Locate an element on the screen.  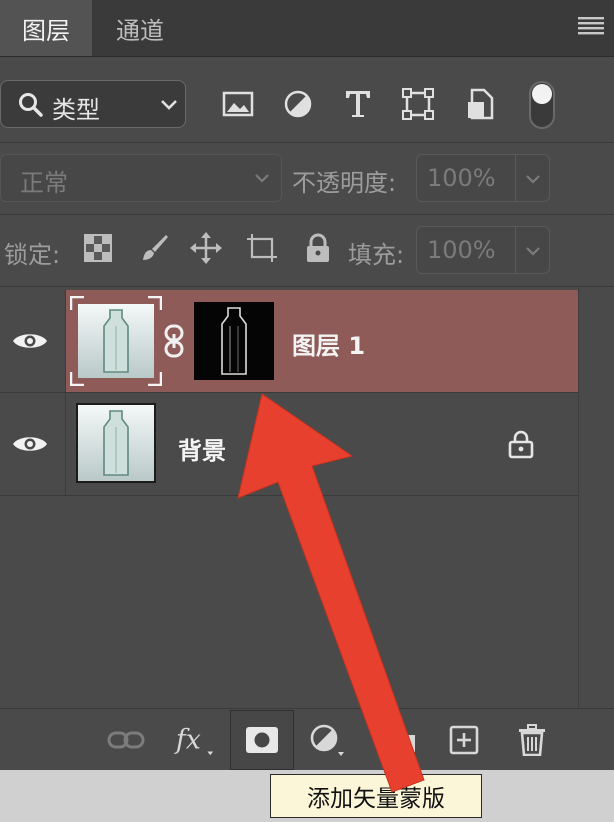
new-layer-icon is located at coordinates (464, 740).